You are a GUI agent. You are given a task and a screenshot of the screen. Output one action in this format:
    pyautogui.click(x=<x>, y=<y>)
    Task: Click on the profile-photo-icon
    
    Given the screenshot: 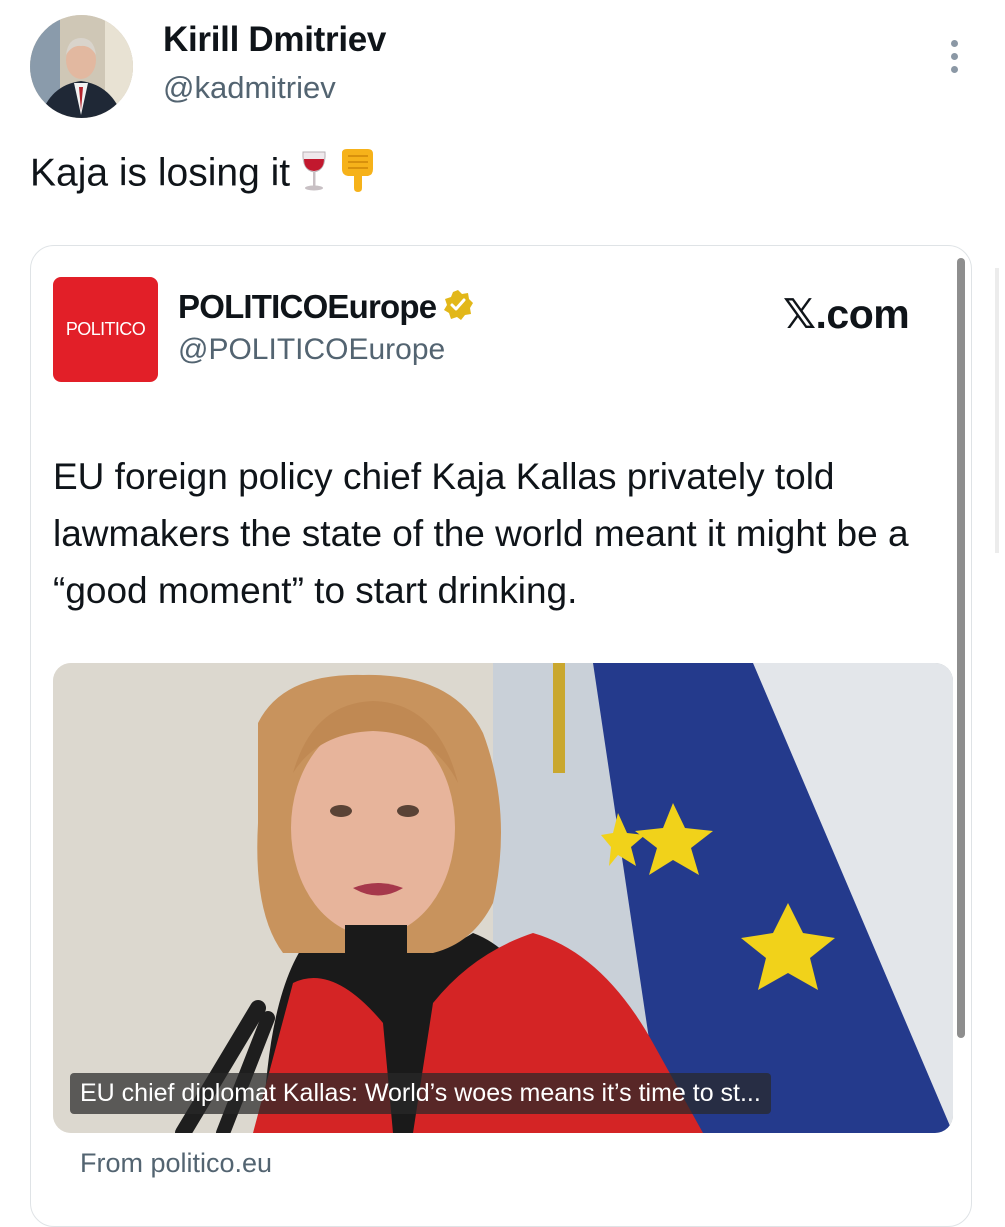 What is the action you would take?
    pyautogui.click(x=81, y=66)
    